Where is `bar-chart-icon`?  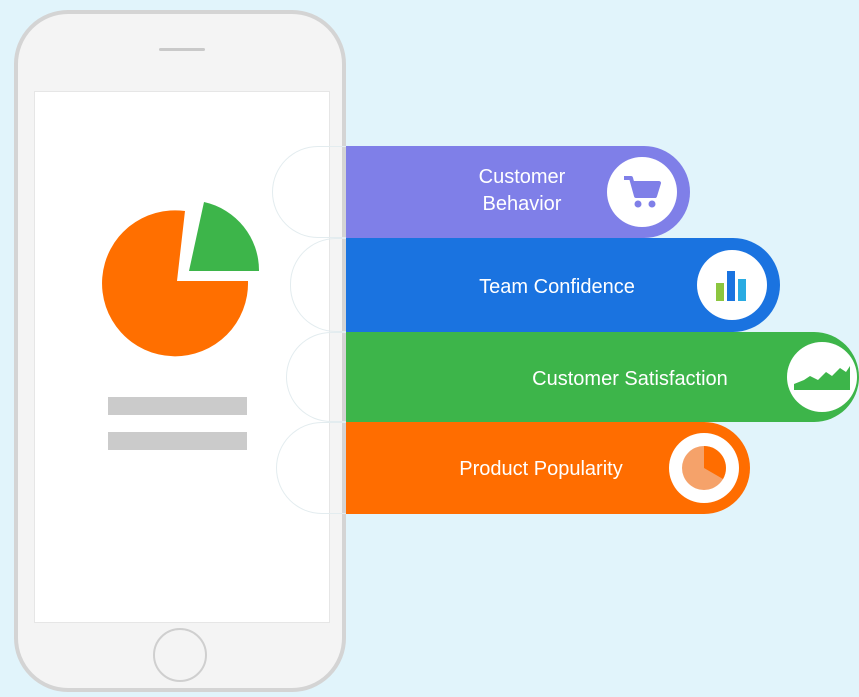 bar-chart-icon is located at coordinates (732, 285).